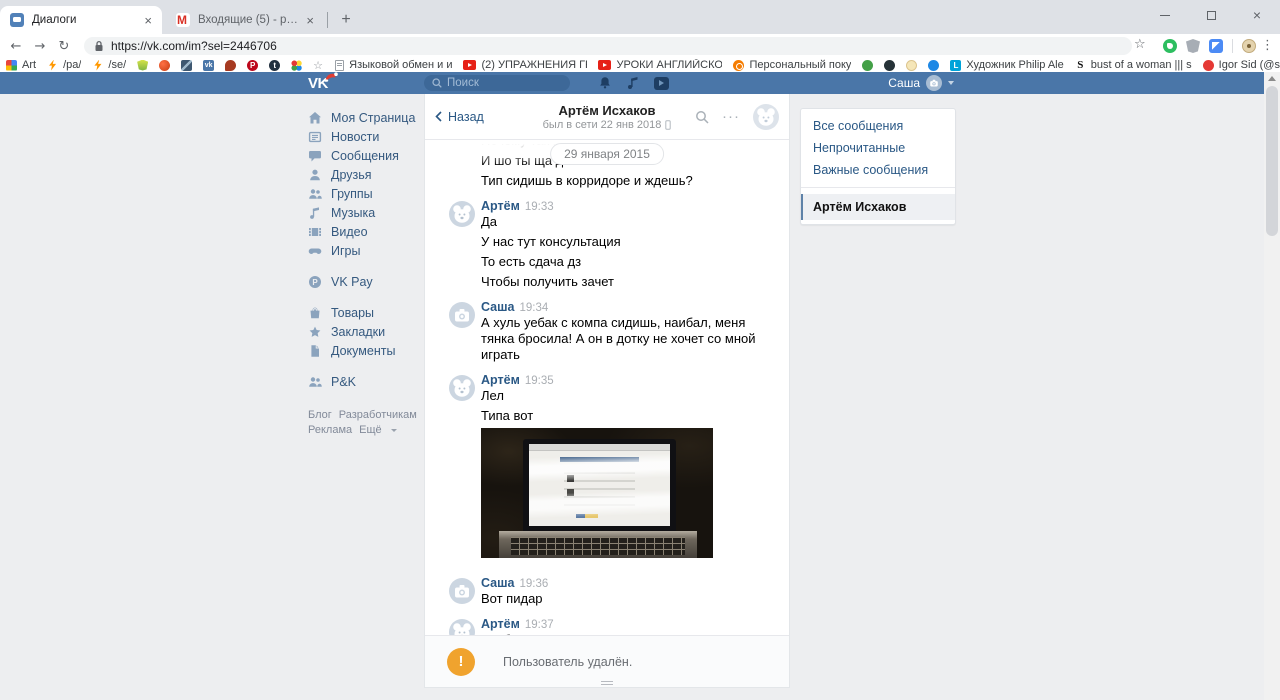 Image resolution: width=1280 pixels, height=700 pixels. What do you see at coordinates (1249, 46) in the screenshot?
I see `round-extension-icon` at bounding box center [1249, 46].